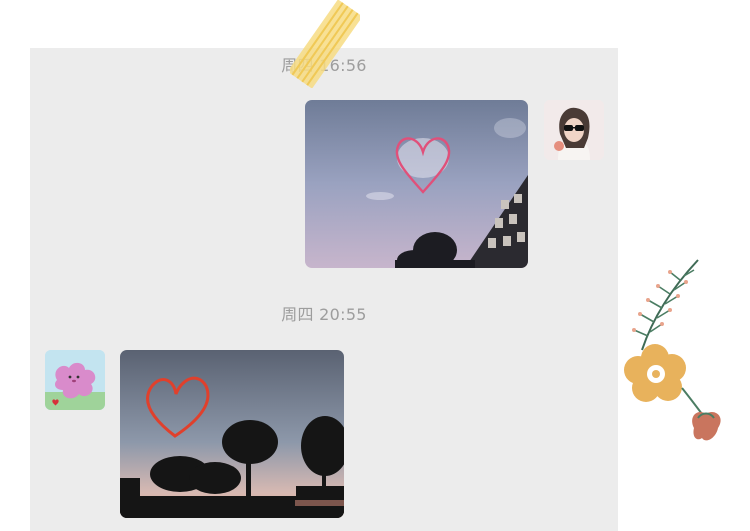  Describe the element at coordinates (672, 350) in the screenshot. I see `flower-sticker-decoration` at that location.